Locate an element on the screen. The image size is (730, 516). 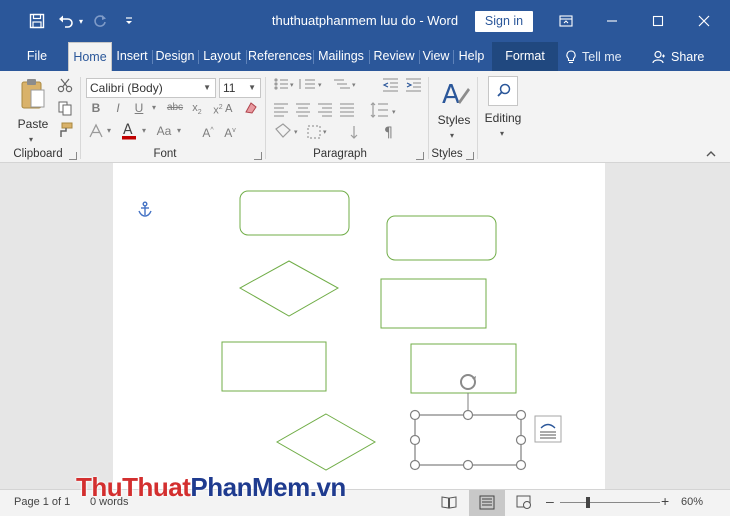
watermark-part3: .vn is located at coordinates (328, 487).